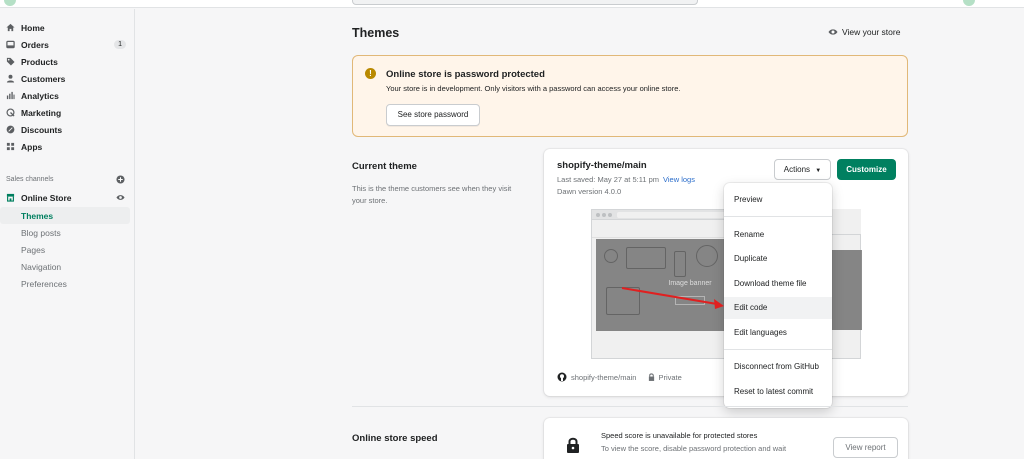 The height and width of the screenshot is (459, 1024). I want to click on sidebar-item-discounts: Discounts, so click(65, 129).